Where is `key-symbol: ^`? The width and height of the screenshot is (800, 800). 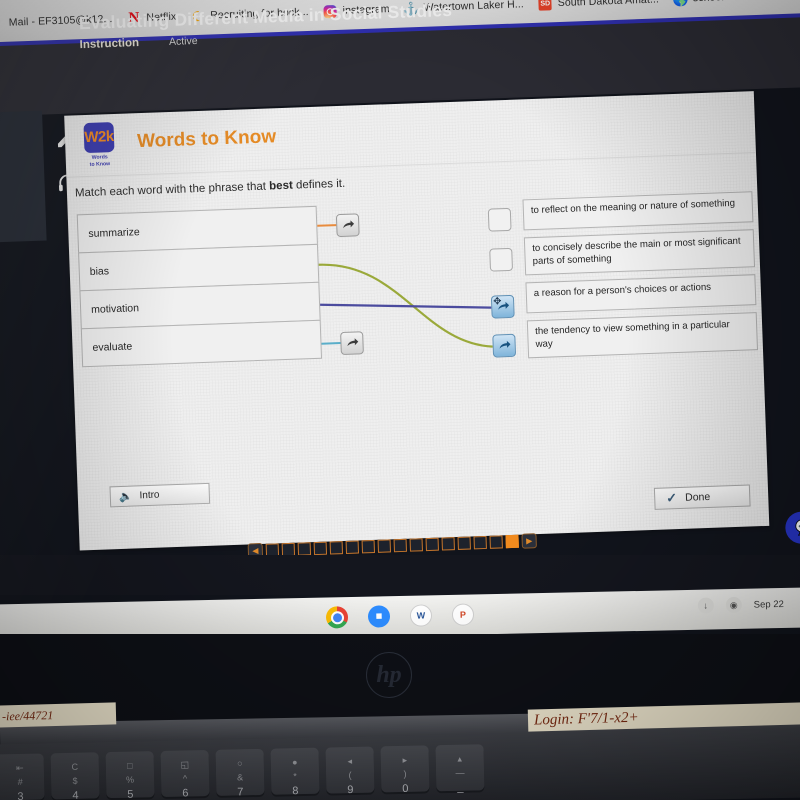
key-symbol: ^ is located at coordinates (185, 778).